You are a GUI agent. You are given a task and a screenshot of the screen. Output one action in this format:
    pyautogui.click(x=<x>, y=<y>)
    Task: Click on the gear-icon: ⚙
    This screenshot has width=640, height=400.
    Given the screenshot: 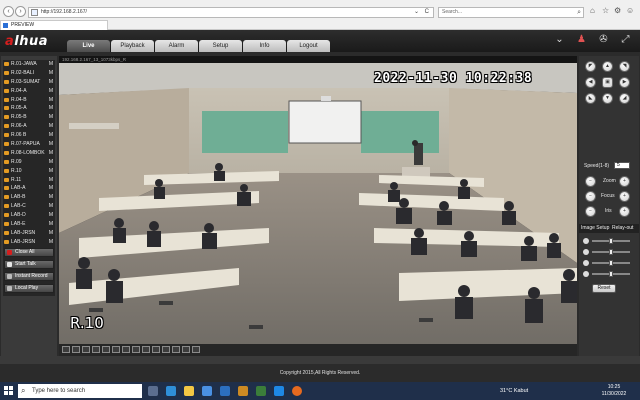 What is the action you would take?
    pyautogui.click(x=617, y=10)
    